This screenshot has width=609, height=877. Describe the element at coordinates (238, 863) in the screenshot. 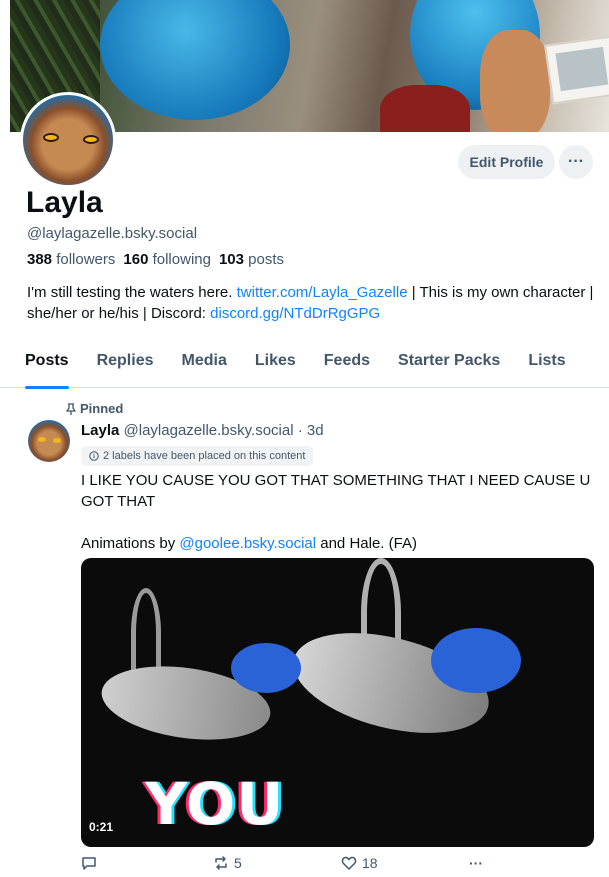

I see `repost-count: 5` at that location.